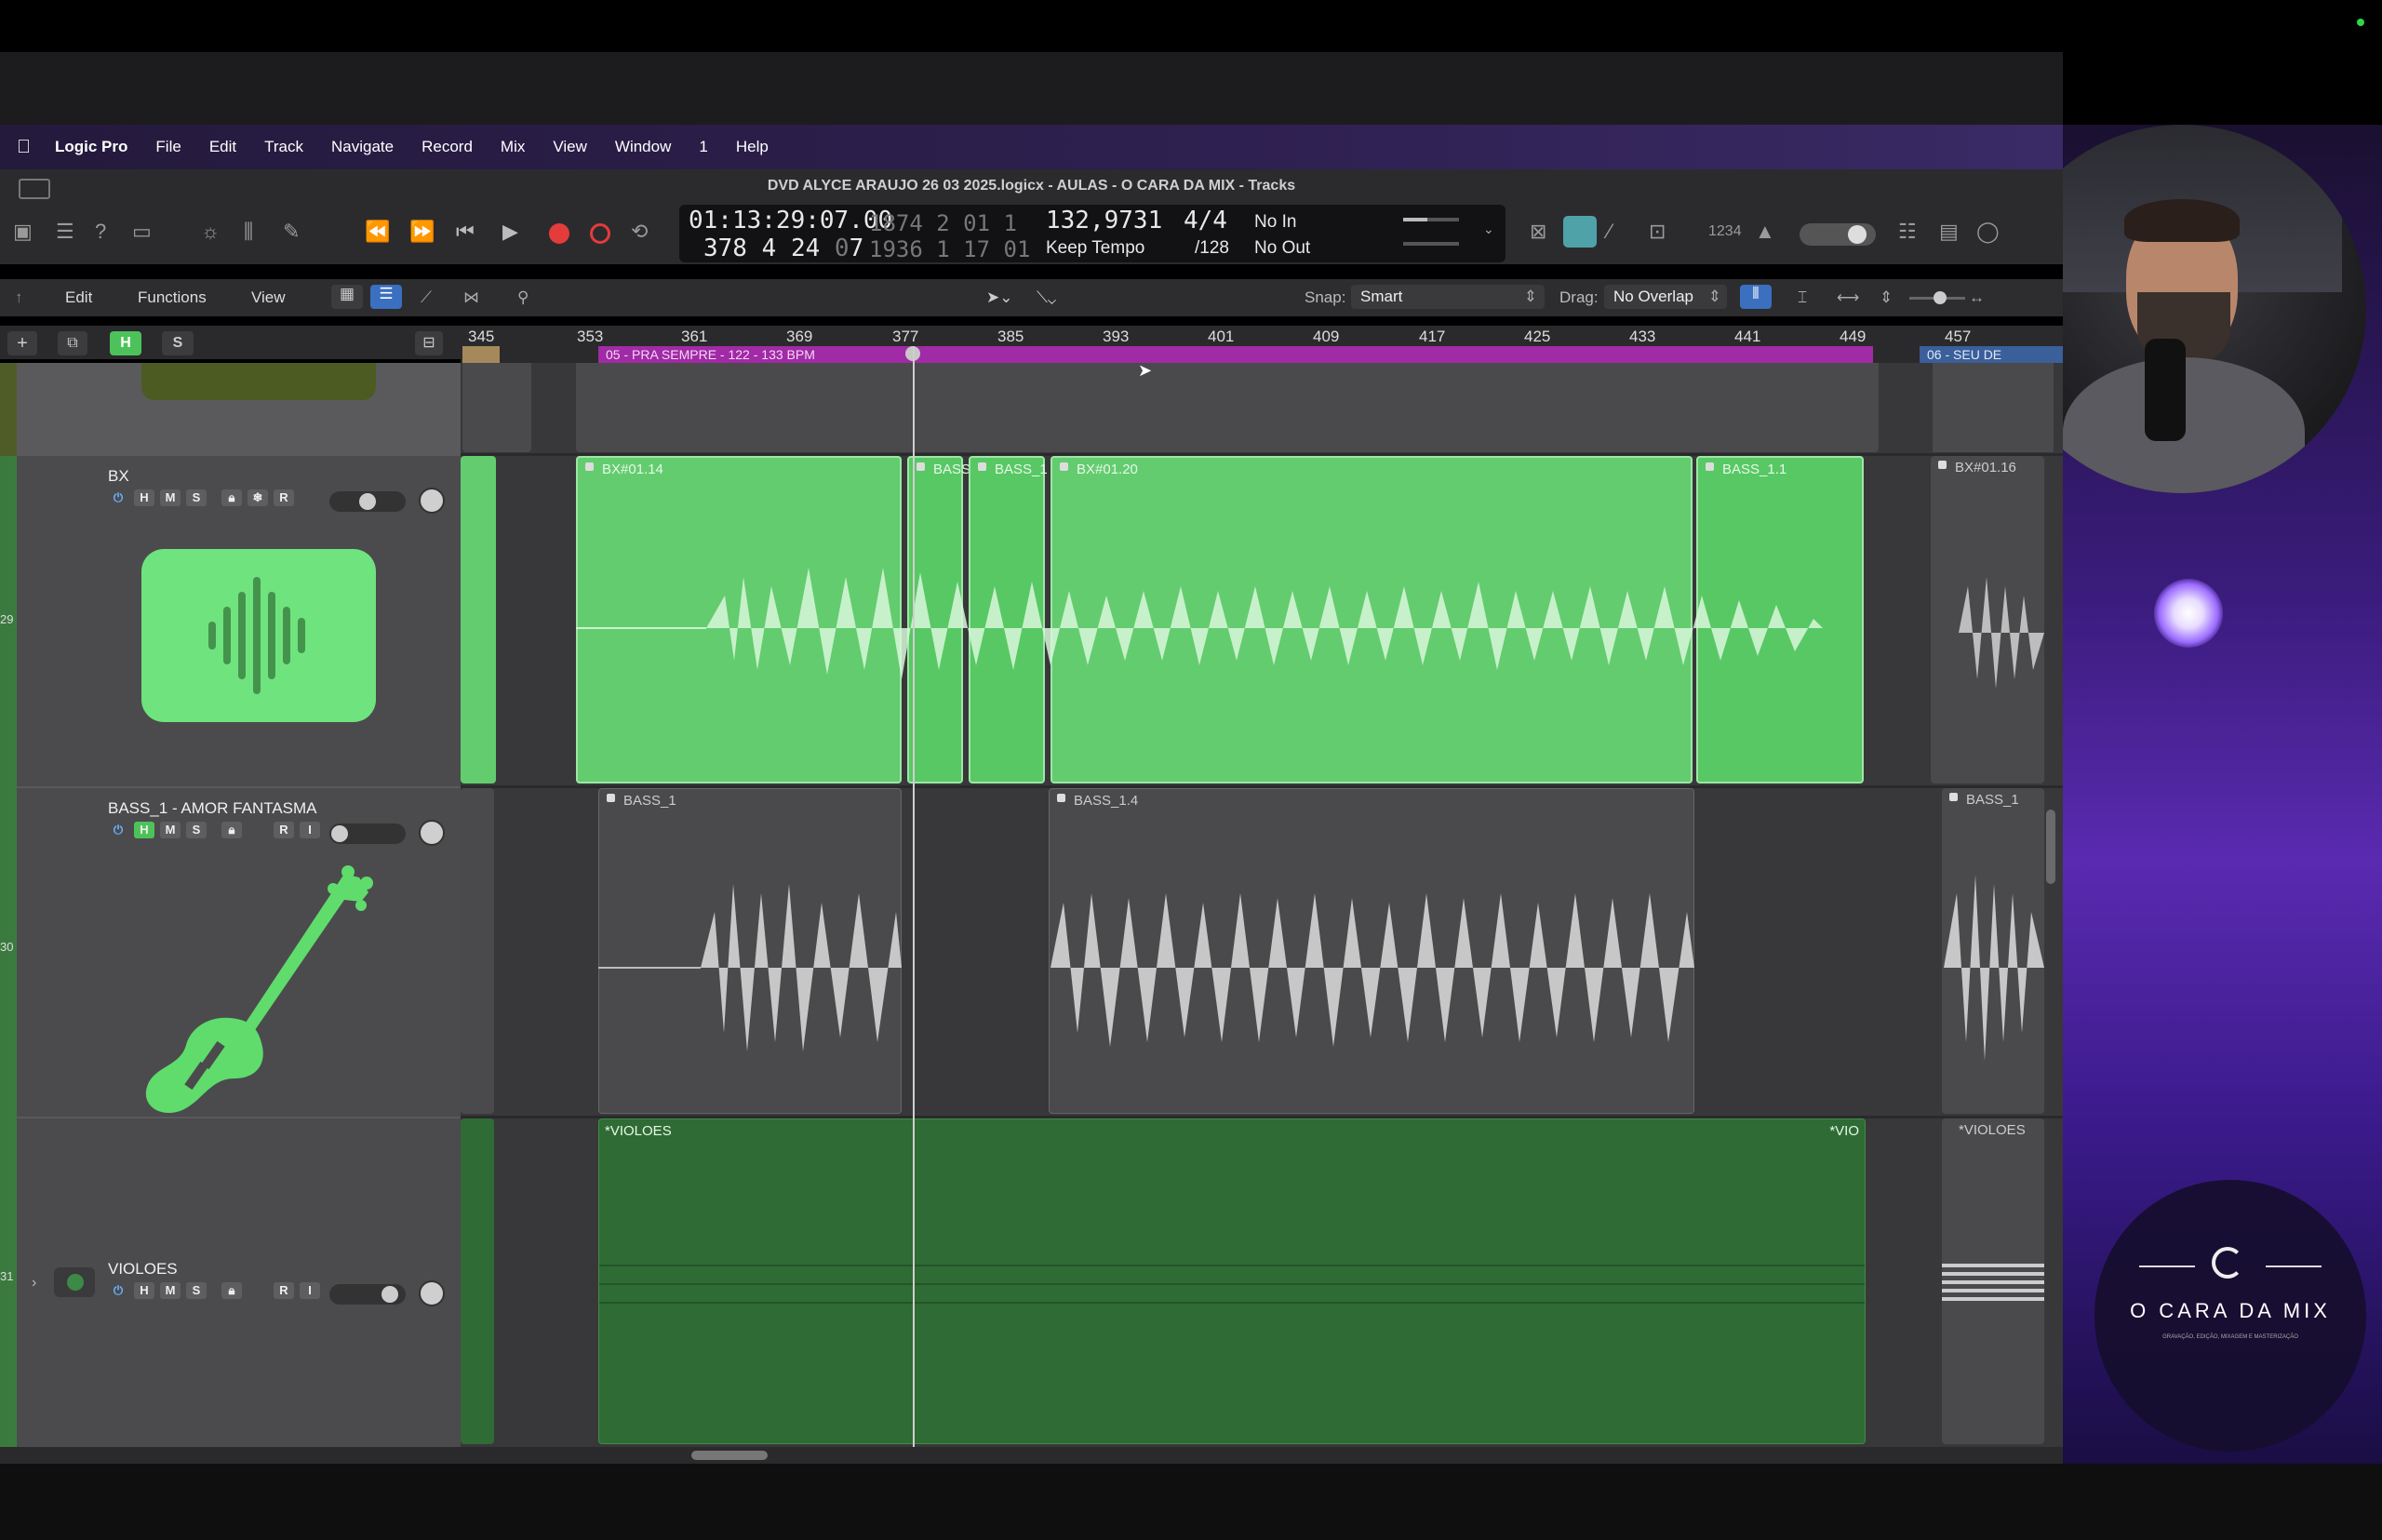  I want to click on region-violoes: *VIOLOES *VIO, so click(1232, 1281).